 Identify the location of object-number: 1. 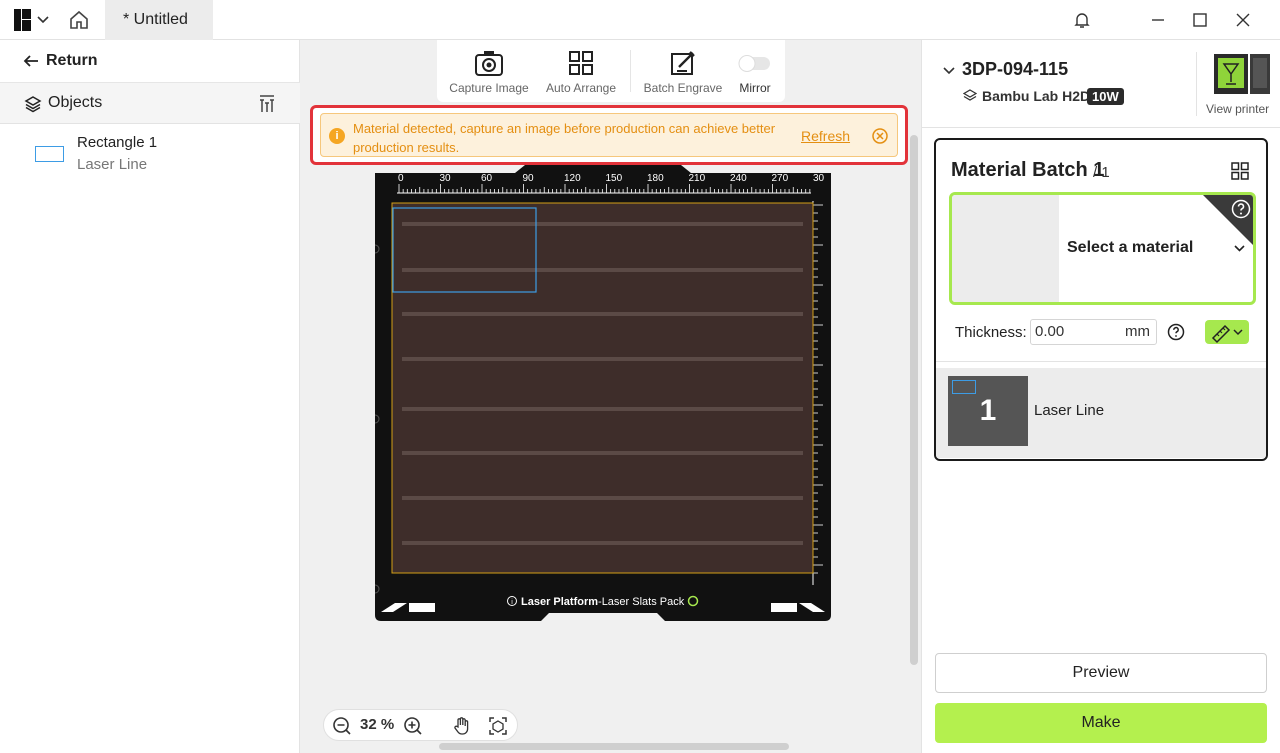
(988, 410).